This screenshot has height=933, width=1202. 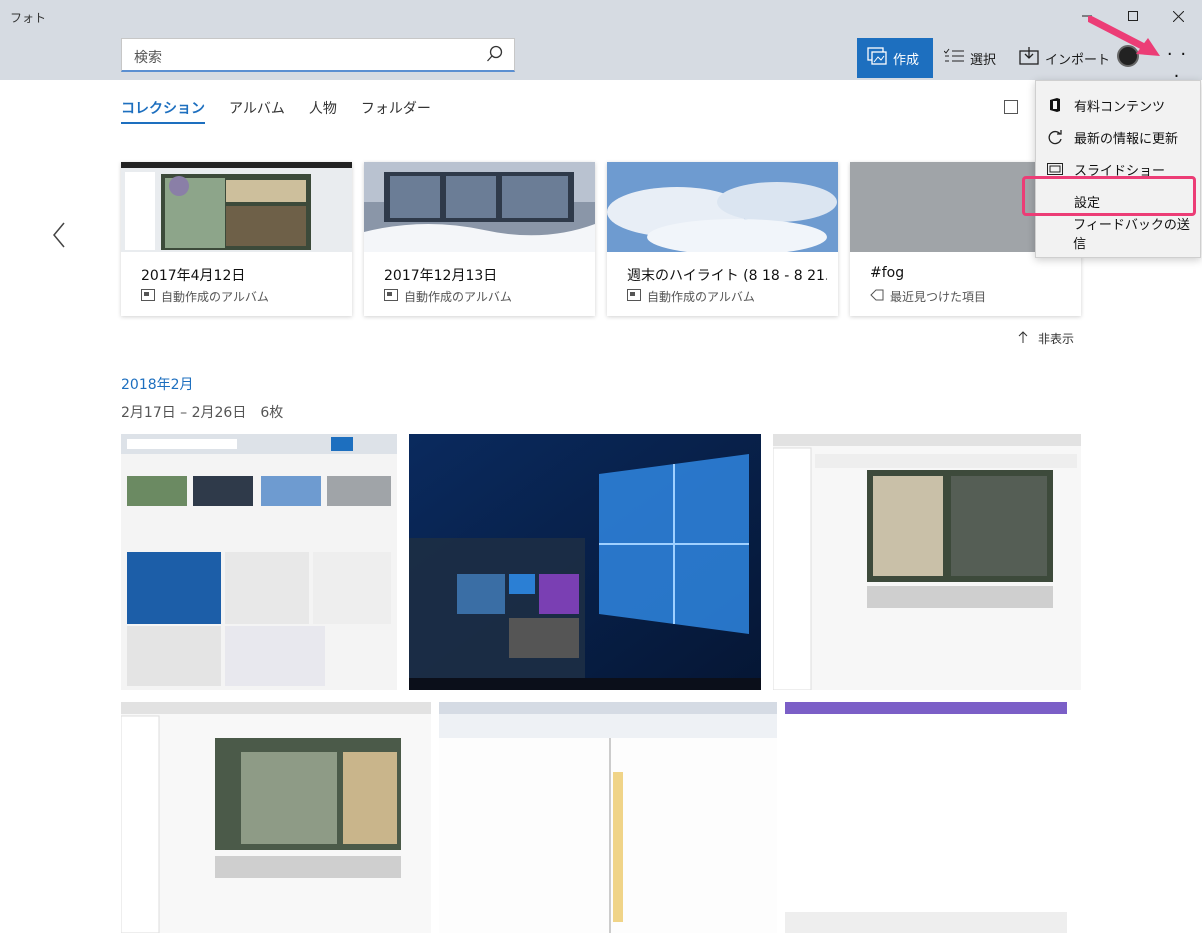 What do you see at coordinates (163, 111) in the screenshot?
I see `tab-collection: コレクション` at bounding box center [163, 111].